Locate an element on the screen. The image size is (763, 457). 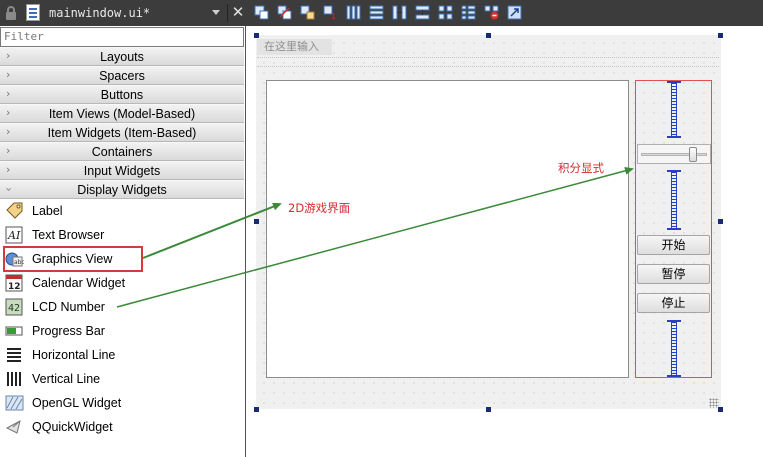
layout-grid-icon is located at coordinates (445, 12).